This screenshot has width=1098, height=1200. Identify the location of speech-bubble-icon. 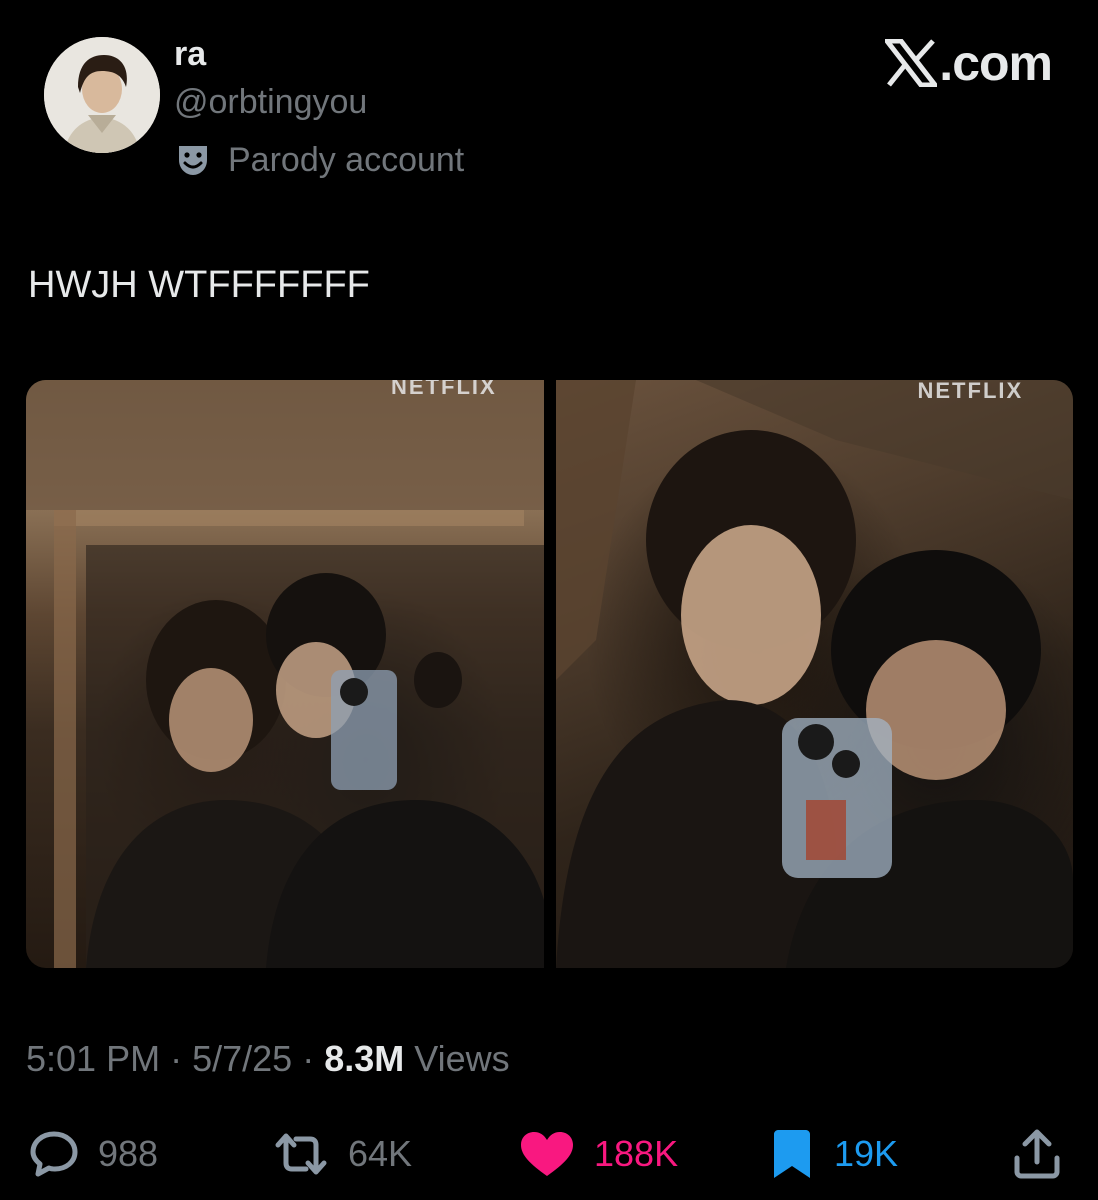
(54, 1154).